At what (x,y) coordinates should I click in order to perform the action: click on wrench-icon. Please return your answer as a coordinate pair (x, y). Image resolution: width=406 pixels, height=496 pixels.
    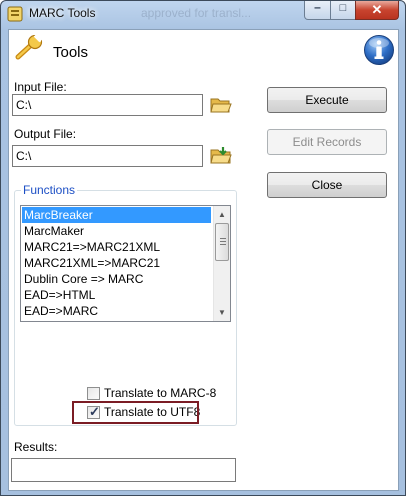
    Looking at the image, I should click on (29, 47).